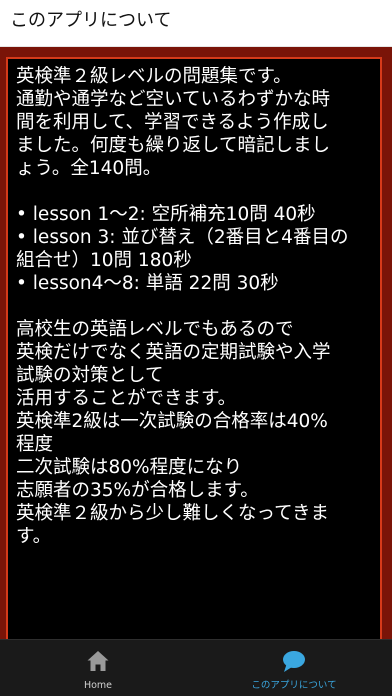 The width and height of the screenshot is (392, 696). Describe the element at coordinates (172, 122) in the screenshot. I see `description-line: 間を利用して、学習できるよう作成し` at that location.